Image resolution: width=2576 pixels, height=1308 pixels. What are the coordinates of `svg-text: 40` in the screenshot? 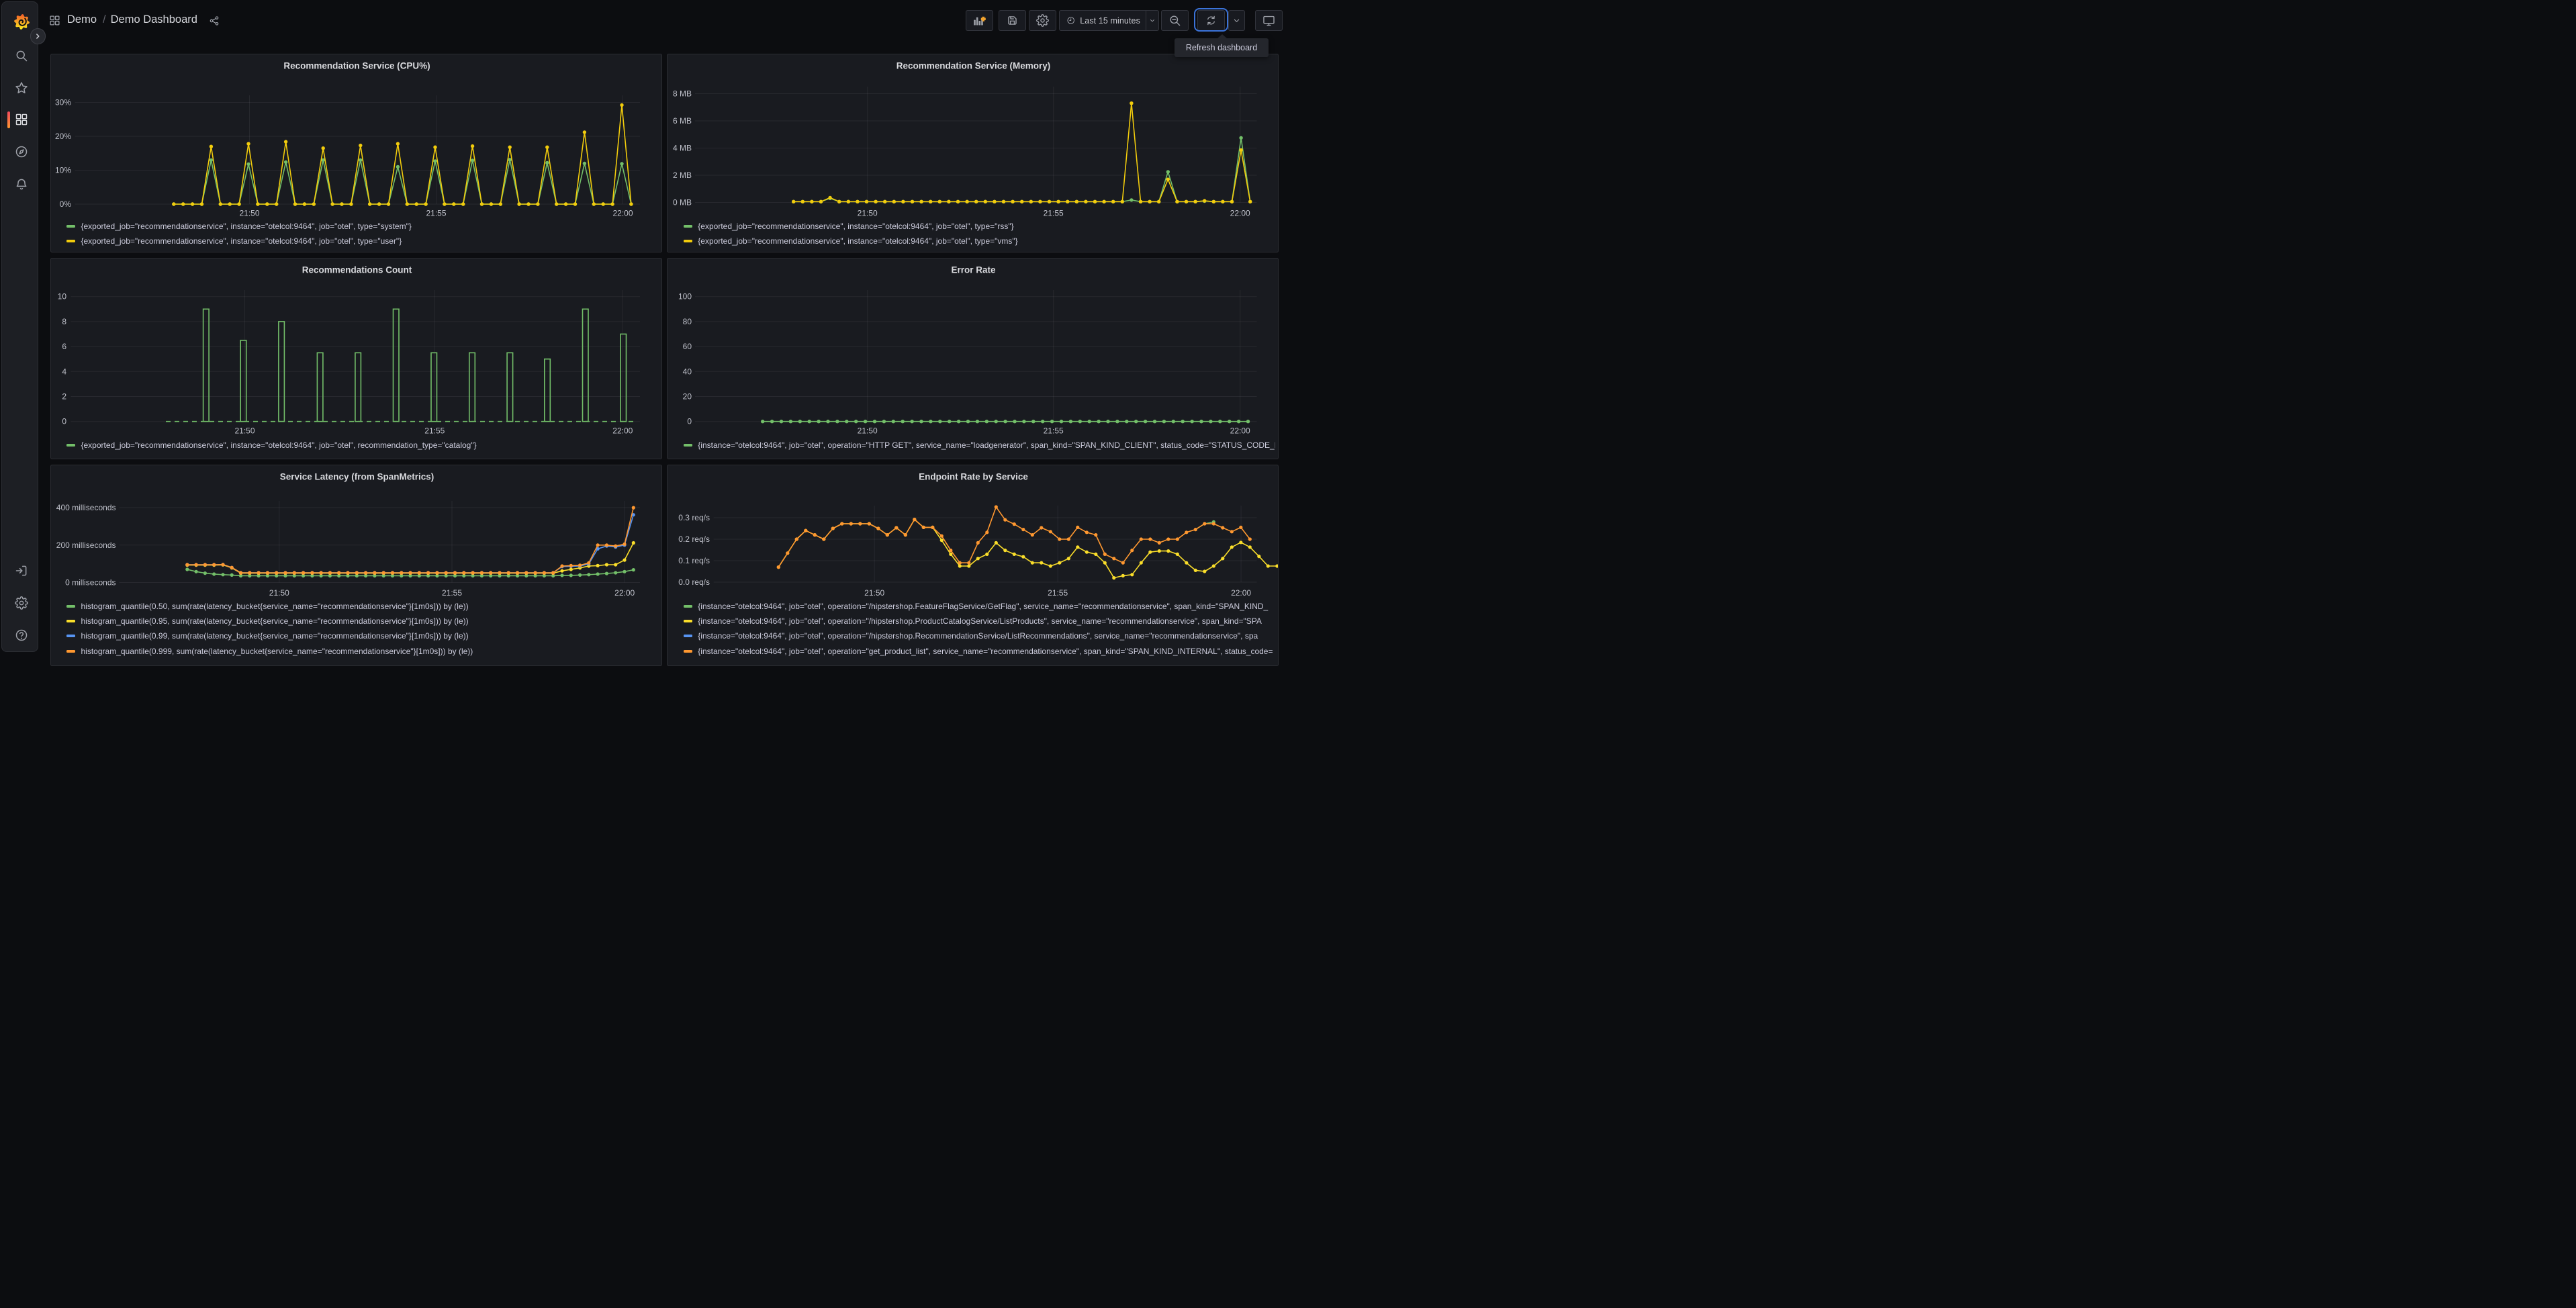 It's located at (687, 371).